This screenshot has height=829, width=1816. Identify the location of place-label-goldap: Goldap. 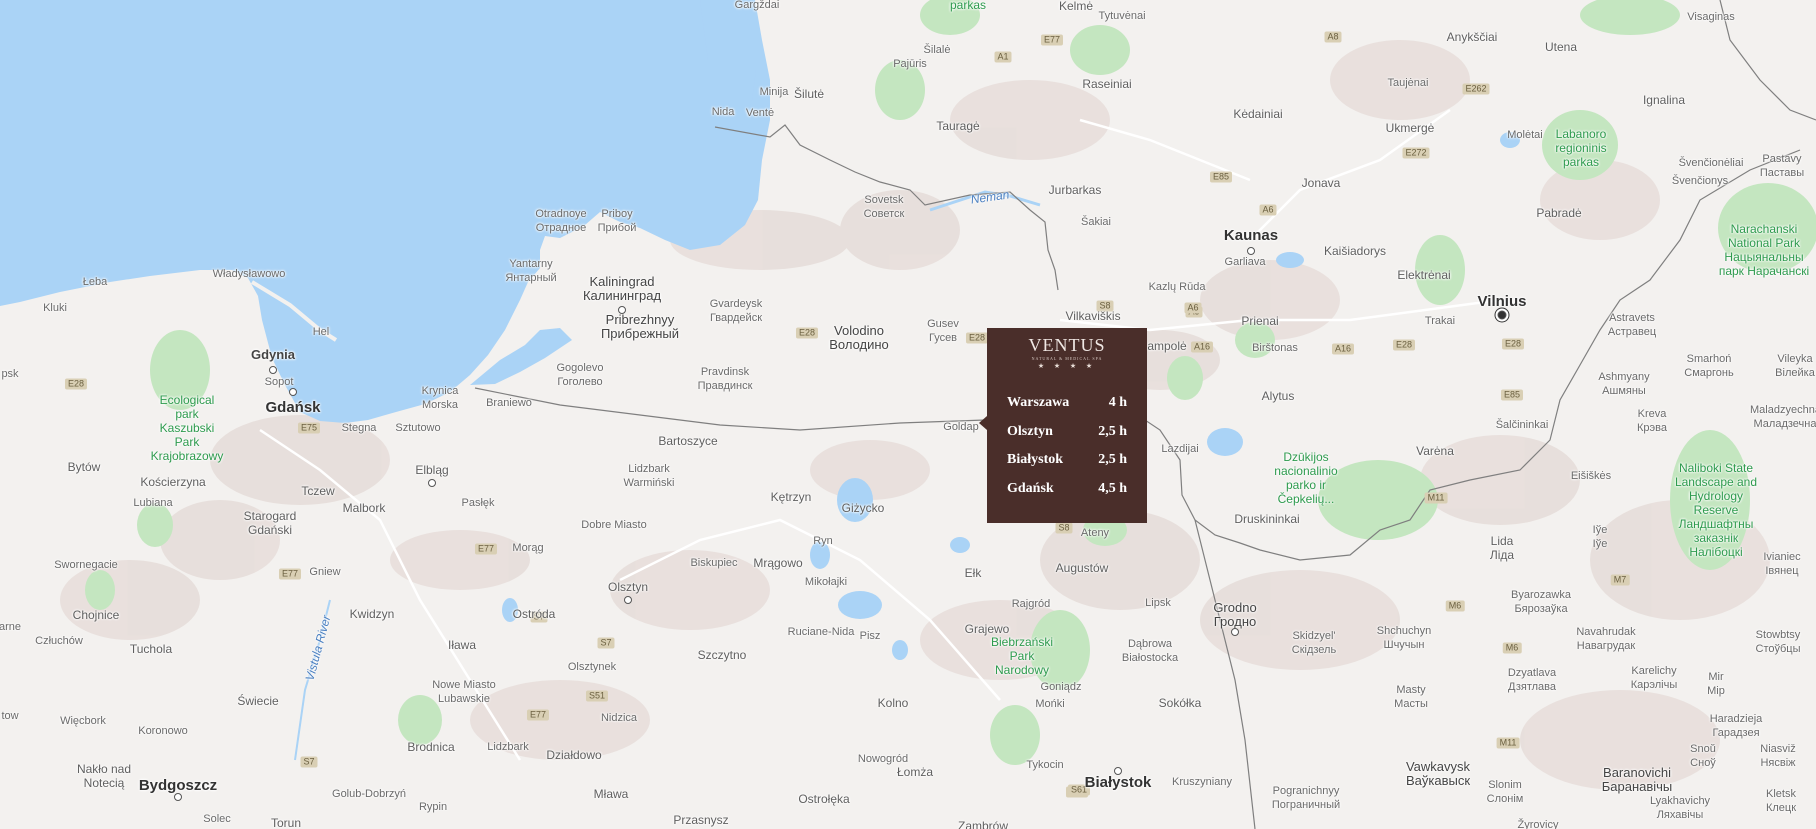
(961, 427).